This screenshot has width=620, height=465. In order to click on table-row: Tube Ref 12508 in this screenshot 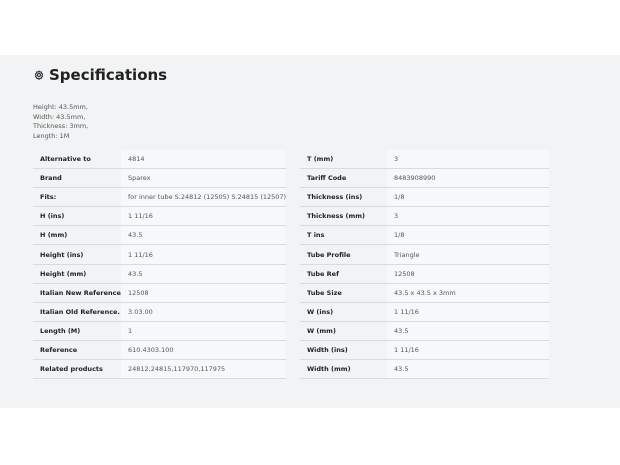, I will do `click(424, 274)`.